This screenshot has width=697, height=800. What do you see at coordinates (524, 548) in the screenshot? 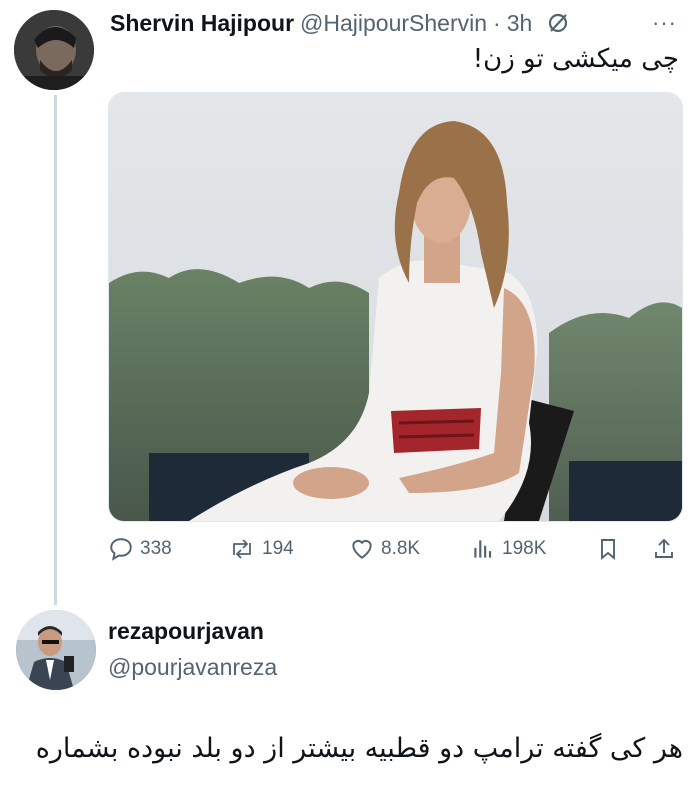
I see `views-count: 198K` at bounding box center [524, 548].